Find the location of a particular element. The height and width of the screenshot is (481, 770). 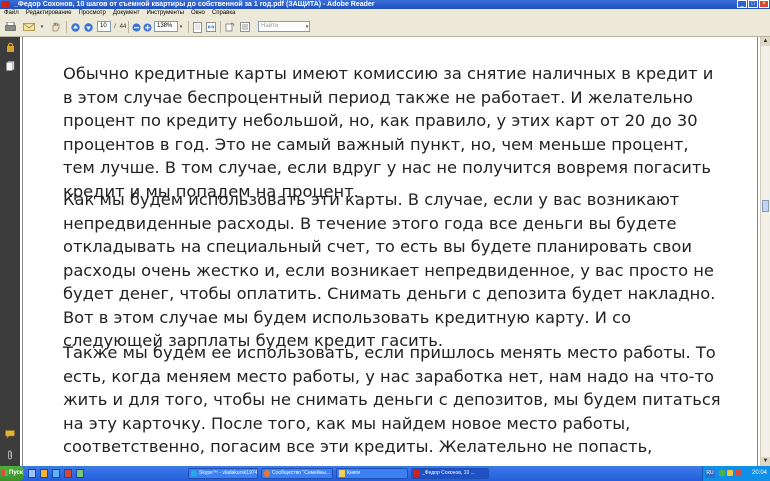

skype-icon is located at coordinates (194, 473).